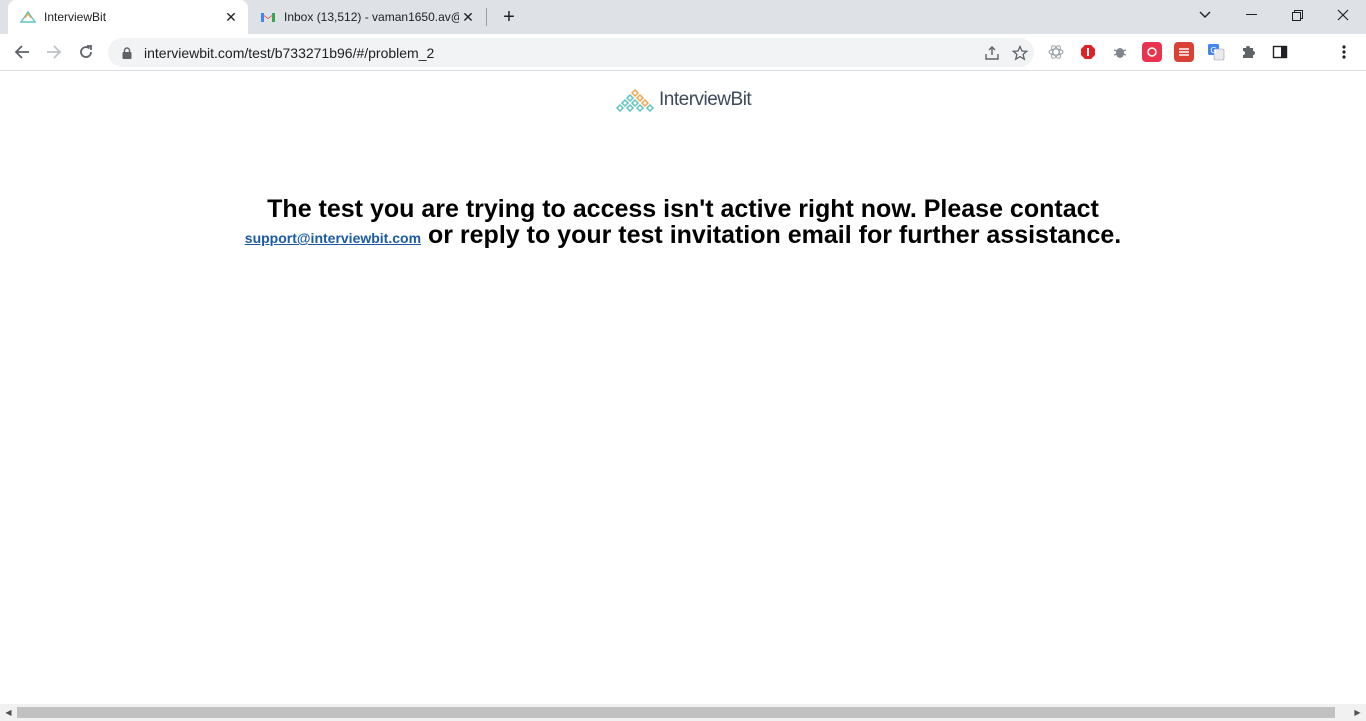 Image resolution: width=1366 pixels, height=721 pixels. I want to click on support-email-link: support@interviewbit.com, so click(333, 238).